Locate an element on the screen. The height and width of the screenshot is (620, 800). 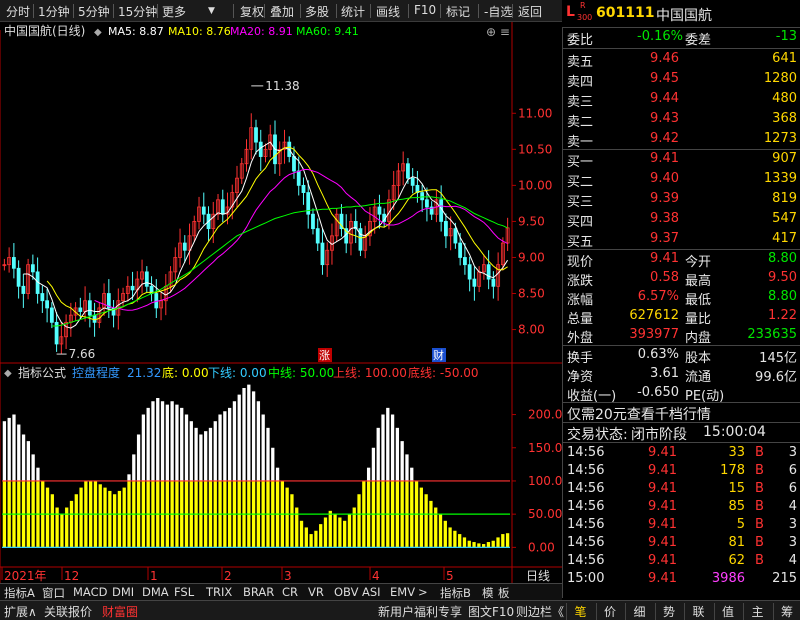
weibi-row: 委比 -0.16% 委差 -13 is located at coordinates (681, 38).